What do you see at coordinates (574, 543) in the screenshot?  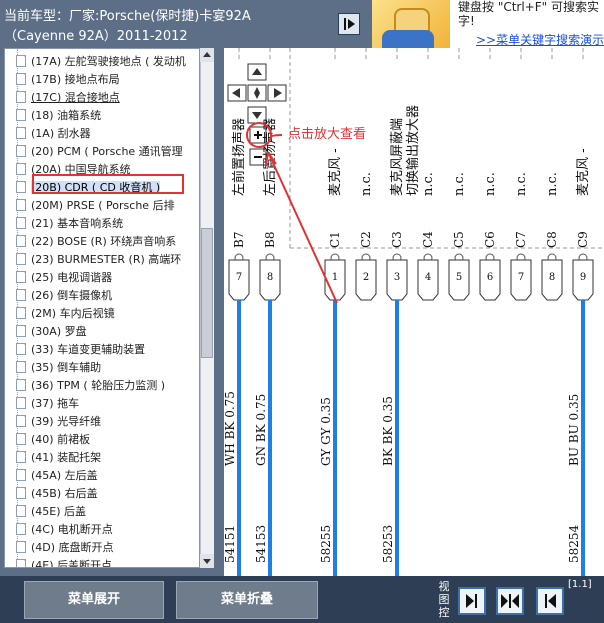 I see `wire-id: 58254` at bounding box center [574, 543].